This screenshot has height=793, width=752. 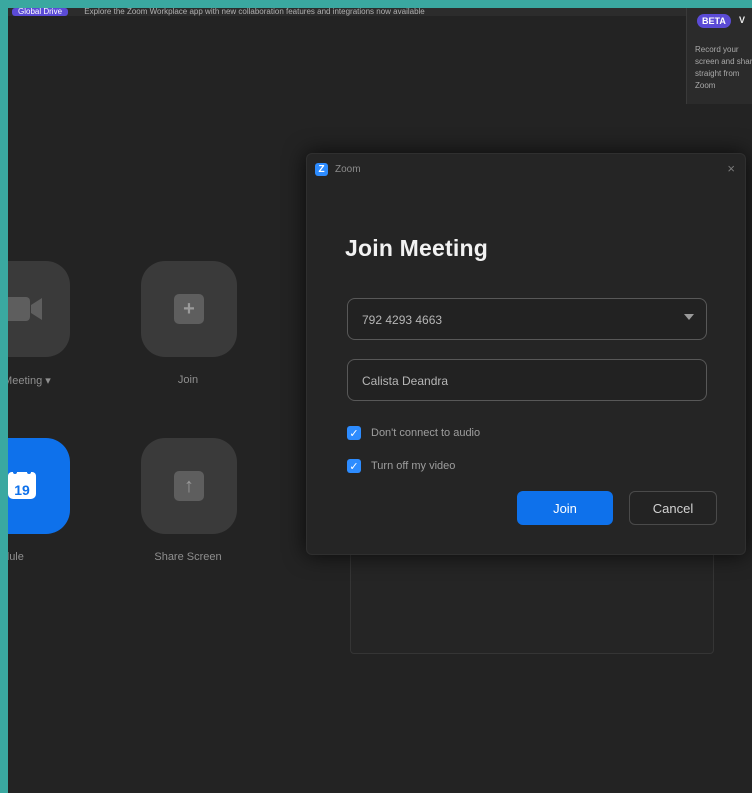 What do you see at coordinates (742, 20) in the screenshot?
I see `beta-card-title: V` at bounding box center [742, 20].